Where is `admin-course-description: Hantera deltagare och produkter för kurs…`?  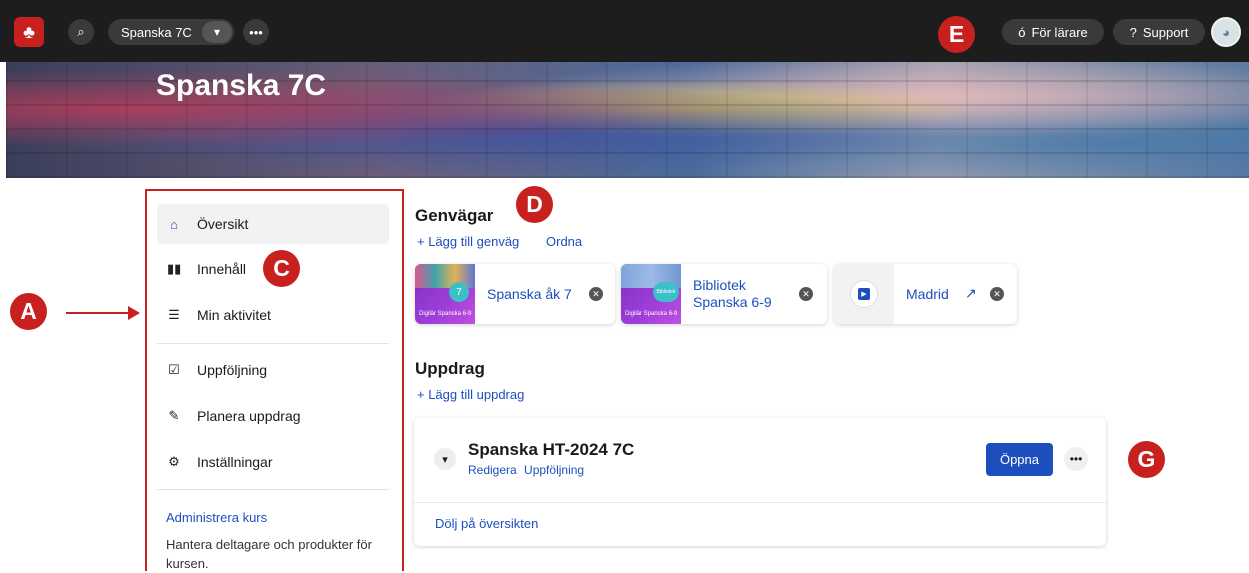 admin-course-description: Hantera deltagare och produkter för kurs… is located at coordinates (269, 554).